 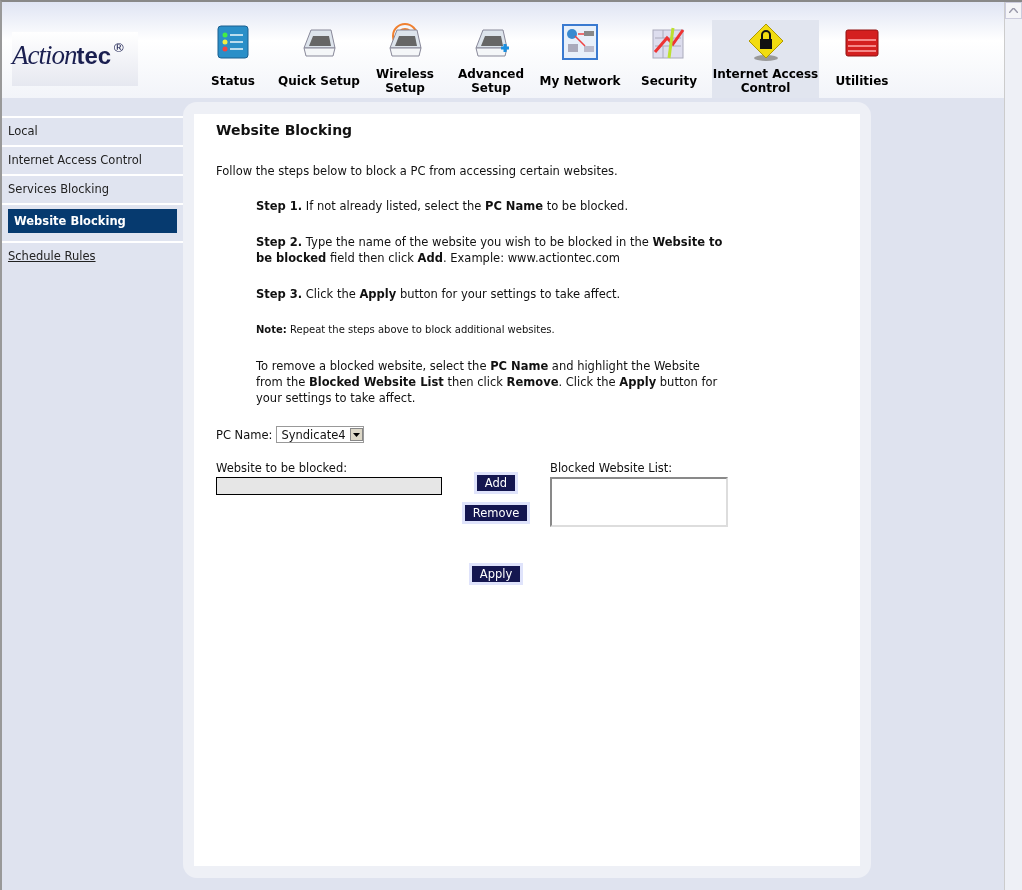 What do you see at coordinates (491, 59) in the screenshot?
I see `nav-tab: Advanced Setup` at bounding box center [491, 59].